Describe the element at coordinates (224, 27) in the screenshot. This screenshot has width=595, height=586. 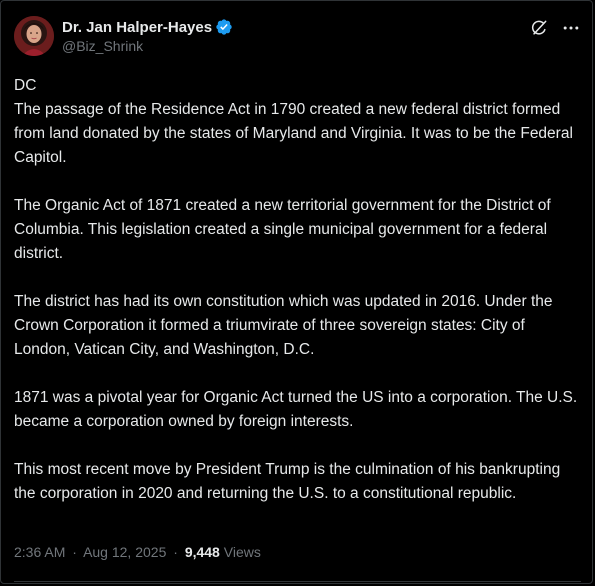
I see `verified-badge-icon` at that location.